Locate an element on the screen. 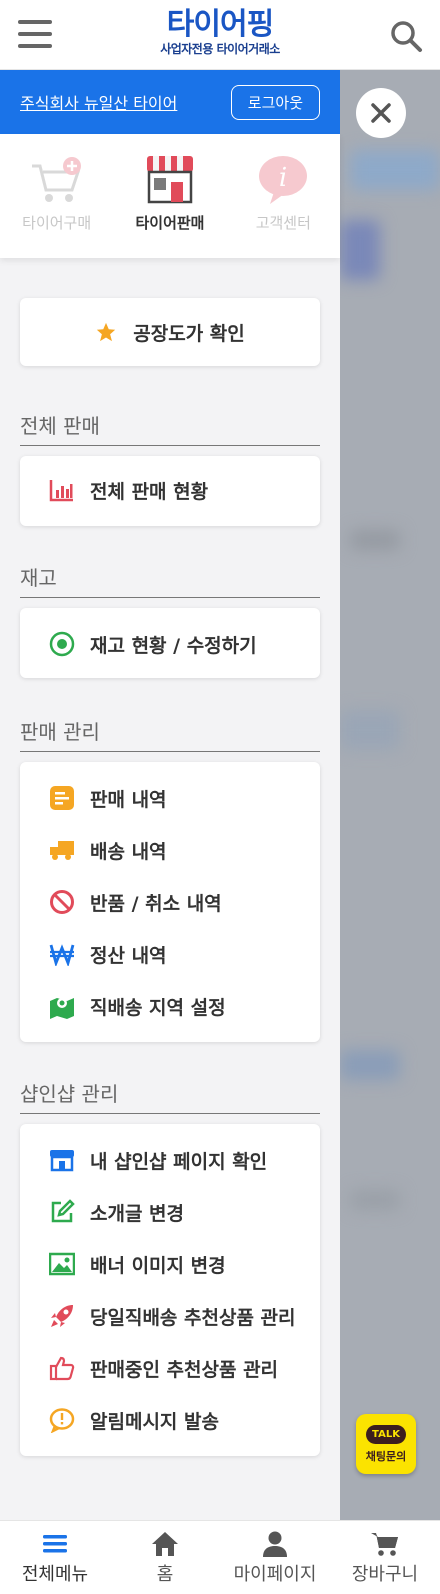 Image resolution: width=440 pixels, height=1594 pixels. svg-text: i is located at coordinates (283, 178).